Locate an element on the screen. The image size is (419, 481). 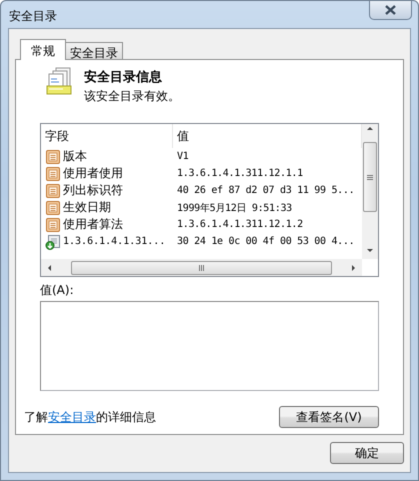
down-arrow-icon is located at coordinates (370, 251).